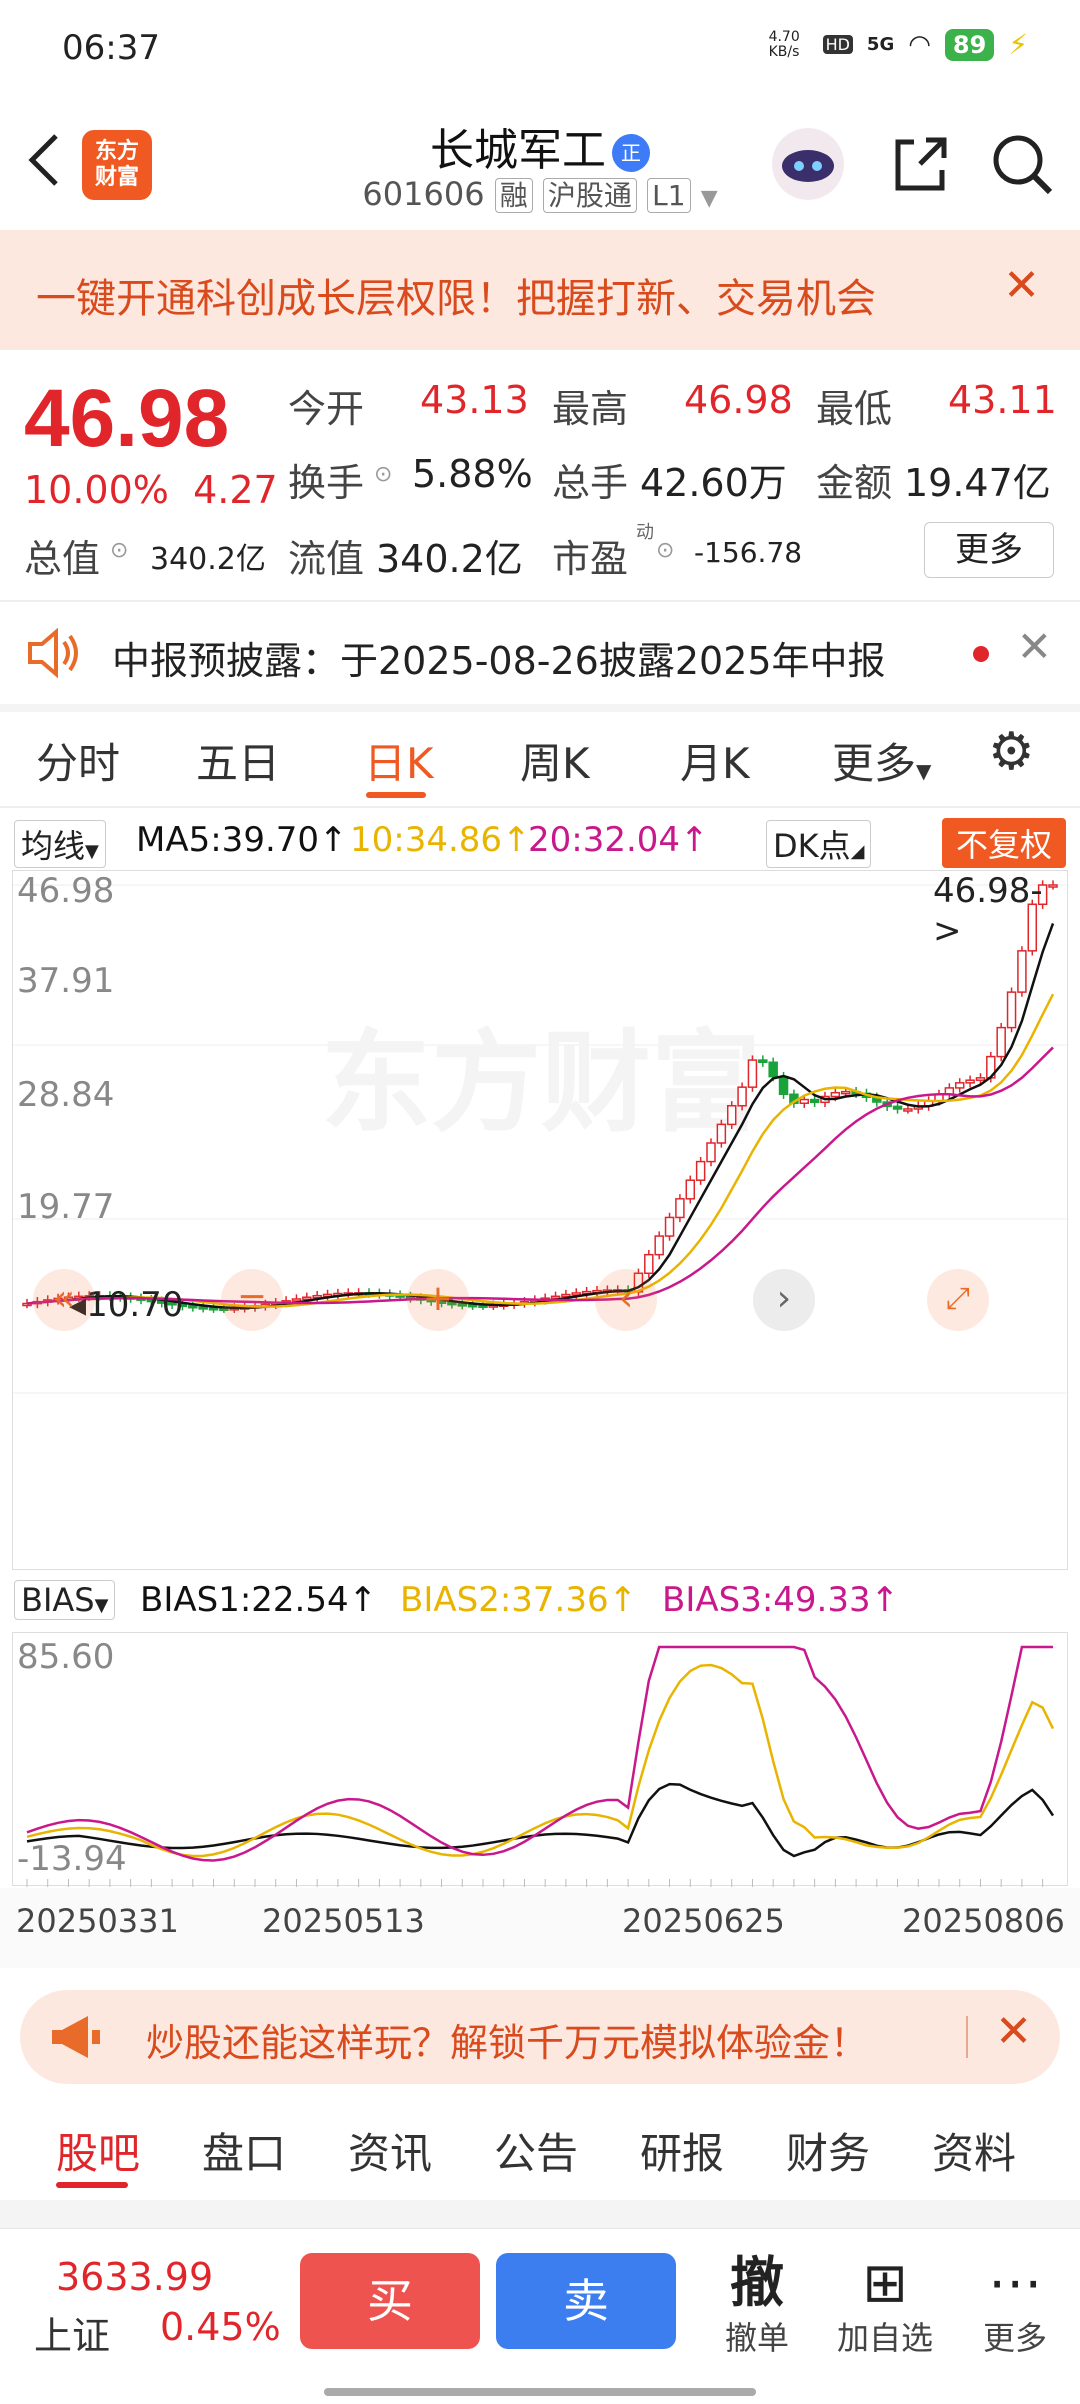 This screenshot has width=1080, height=2404. What do you see at coordinates (898, 44) in the screenshot?
I see `status-icons: 4.70 KB/s HD 5G ◠ 89 ⚡` at bounding box center [898, 44].